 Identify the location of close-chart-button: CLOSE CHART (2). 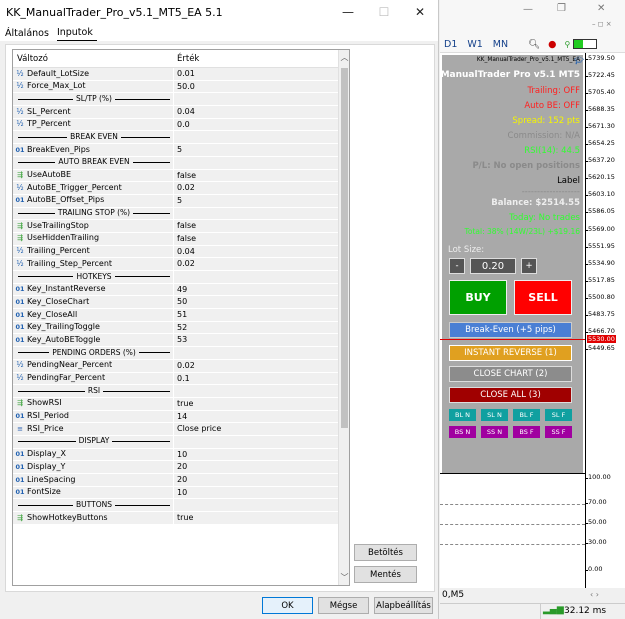
(510, 374).